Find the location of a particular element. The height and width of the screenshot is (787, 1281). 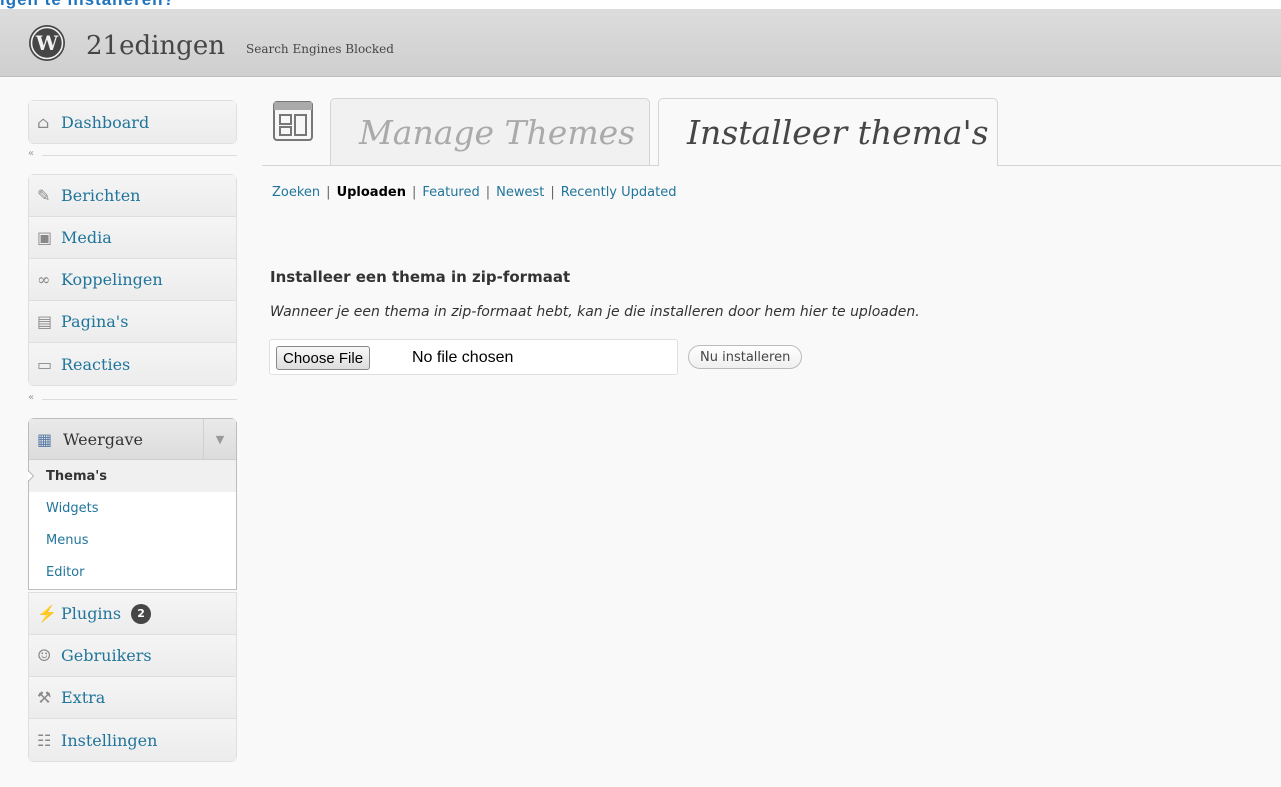

sidebar-item-koppelingen: ∞ Koppelingen is located at coordinates (132, 280).